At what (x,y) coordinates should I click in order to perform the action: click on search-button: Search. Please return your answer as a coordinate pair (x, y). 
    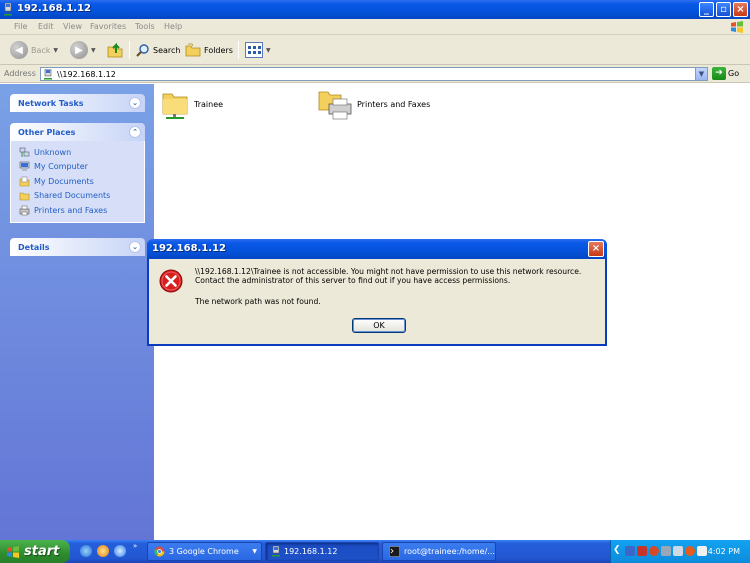
    Looking at the image, I should click on (158, 50).